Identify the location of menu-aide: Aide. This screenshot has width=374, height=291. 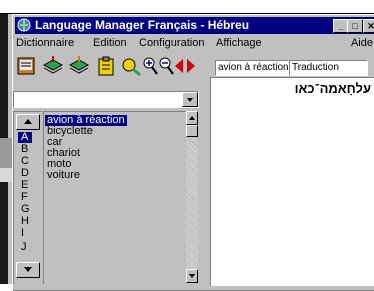
(362, 43).